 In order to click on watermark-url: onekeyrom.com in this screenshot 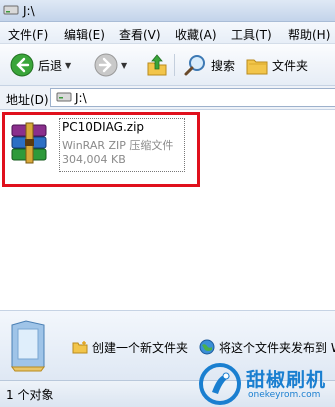, I will do `click(284, 395)`.